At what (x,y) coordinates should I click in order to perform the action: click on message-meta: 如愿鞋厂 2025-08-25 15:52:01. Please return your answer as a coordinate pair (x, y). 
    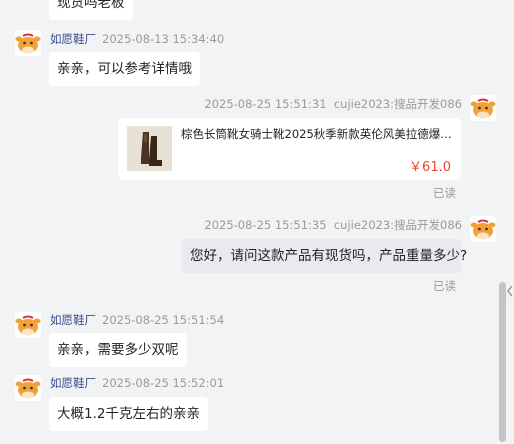
    Looking at the image, I should click on (137, 383).